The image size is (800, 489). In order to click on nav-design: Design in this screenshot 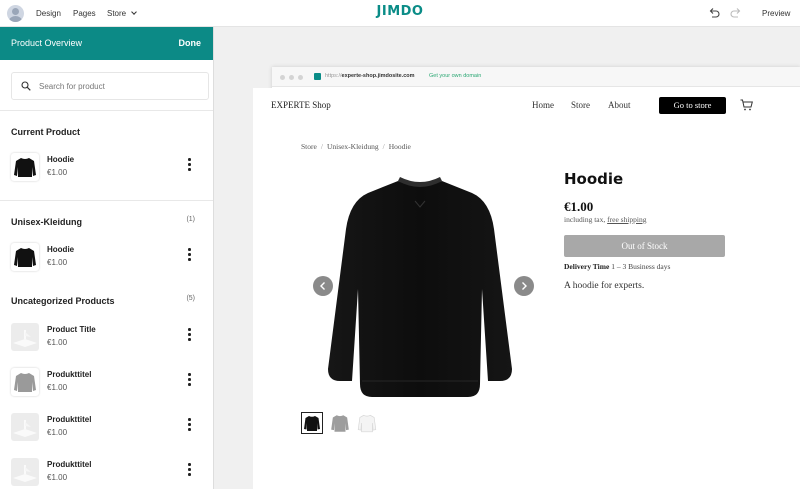, I will do `click(48, 13)`.